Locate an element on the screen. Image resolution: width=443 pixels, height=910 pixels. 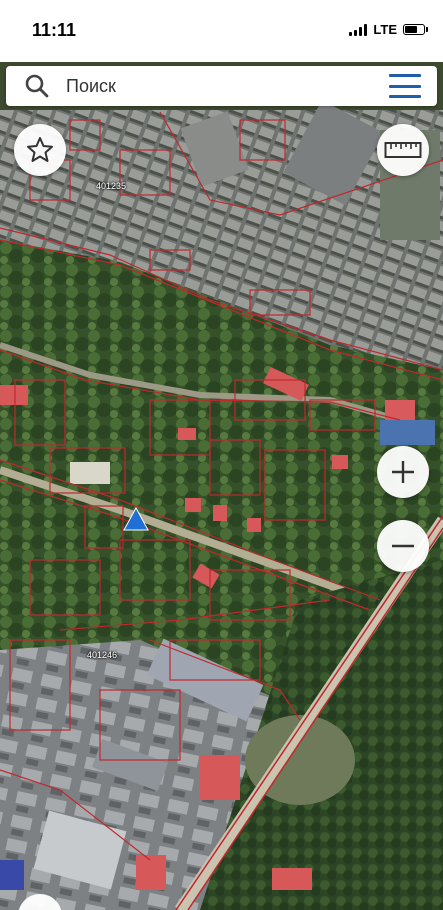
navigation-arrow-icon is located at coordinates (136, 518).